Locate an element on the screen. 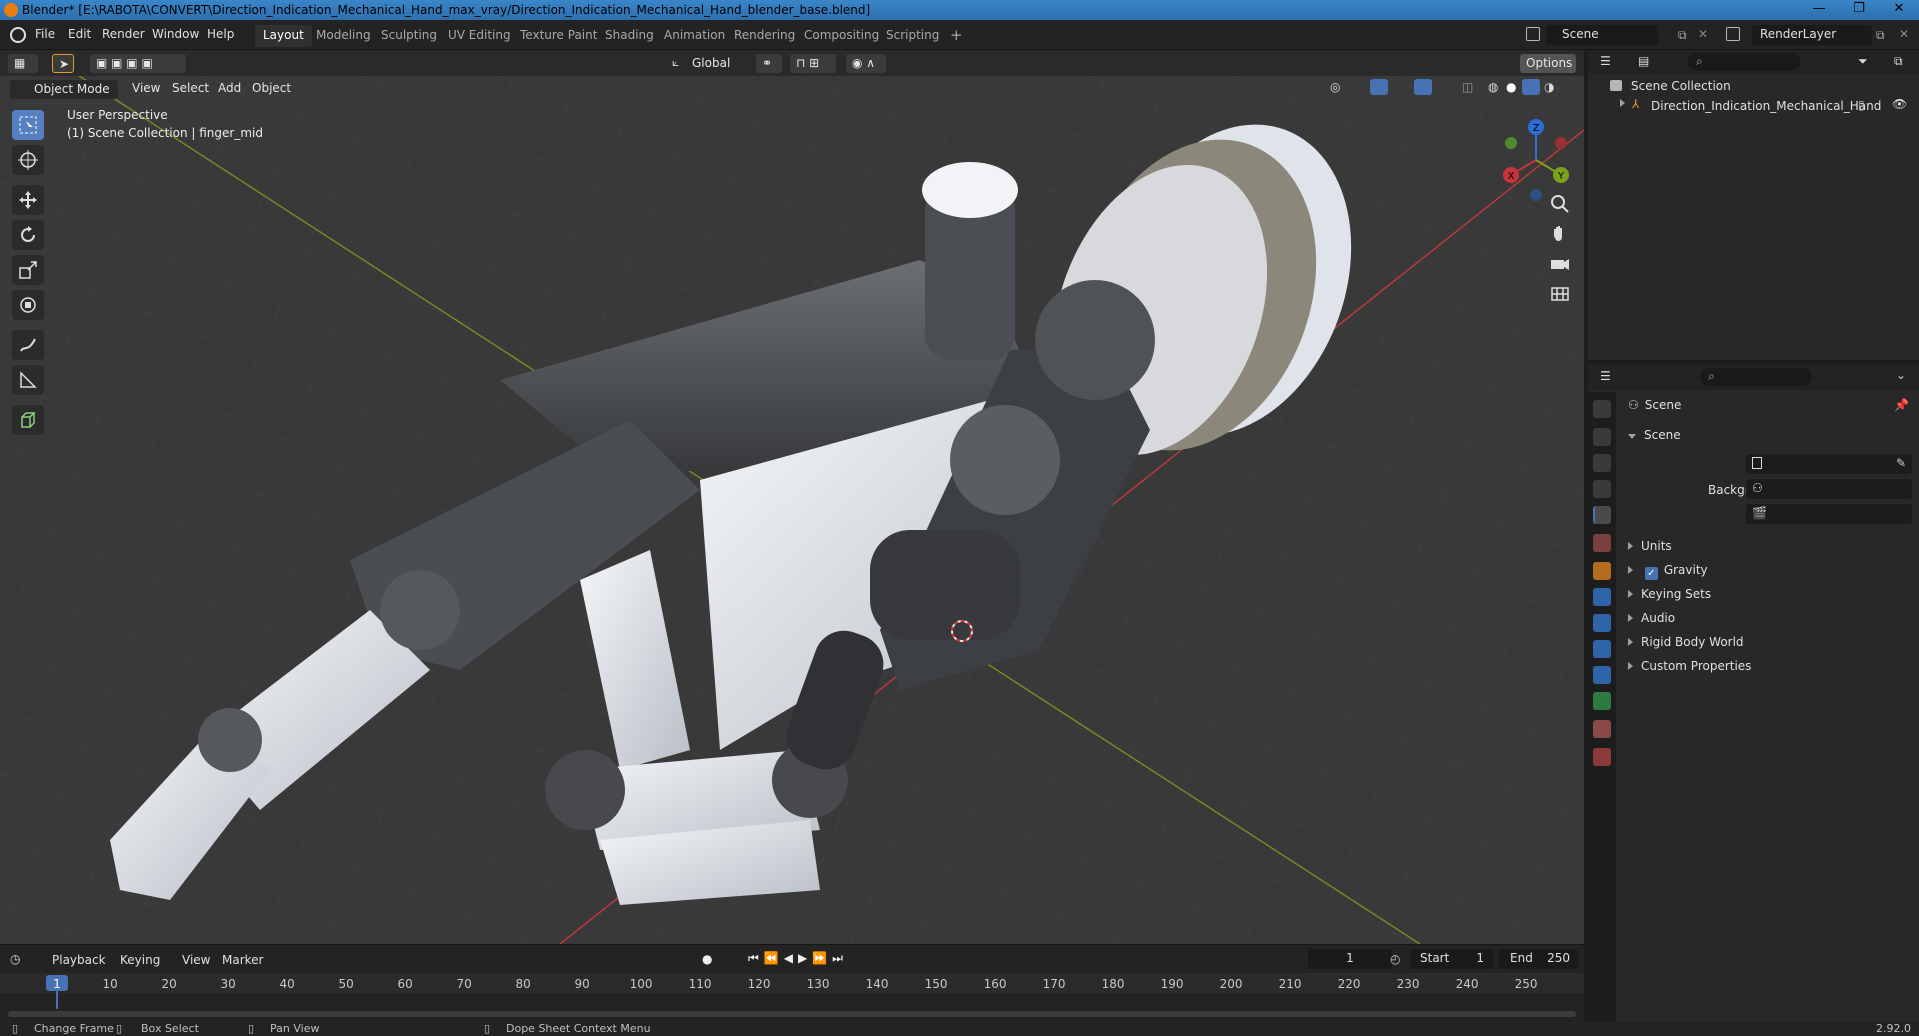 This screenshot has width=1919, height=1036. texture-tab-icon is located at coordinates (1602, 757).